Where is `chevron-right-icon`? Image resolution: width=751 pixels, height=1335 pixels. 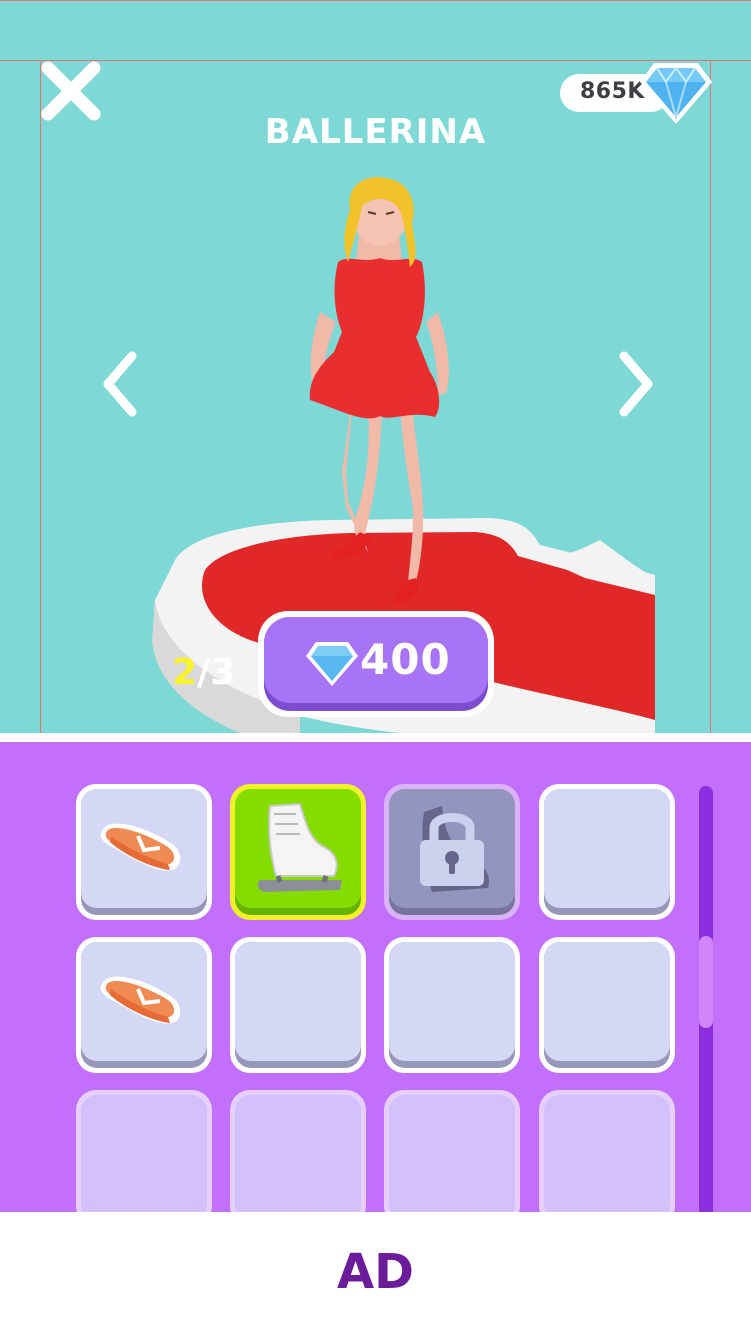 chevron-right-icon is located at coordinates (636, 384).